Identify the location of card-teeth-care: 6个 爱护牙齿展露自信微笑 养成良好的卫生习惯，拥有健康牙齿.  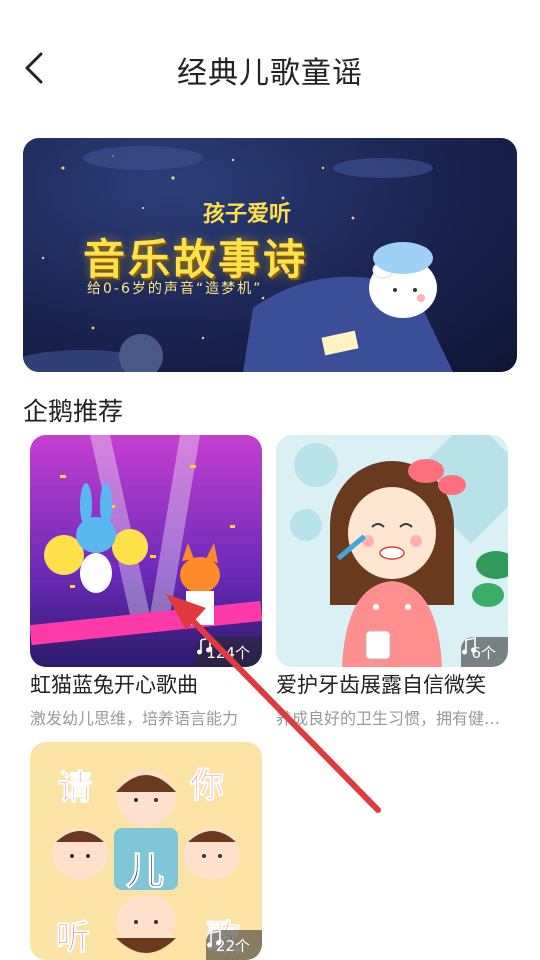
(392, 582).